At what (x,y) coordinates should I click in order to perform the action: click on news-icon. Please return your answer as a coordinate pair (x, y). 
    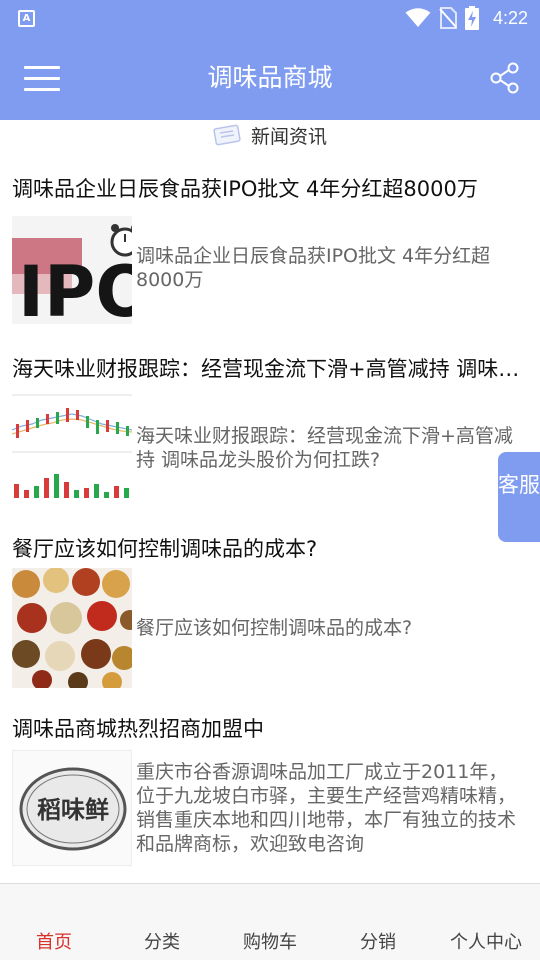
    Looking at the image, I should click on (227, 135).